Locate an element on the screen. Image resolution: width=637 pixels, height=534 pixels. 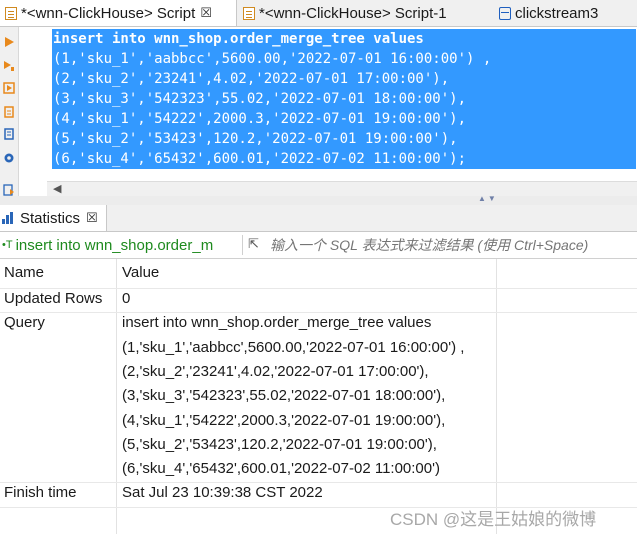
tab-statistics: Statistics ☒ is located at coordinates (53, 218).